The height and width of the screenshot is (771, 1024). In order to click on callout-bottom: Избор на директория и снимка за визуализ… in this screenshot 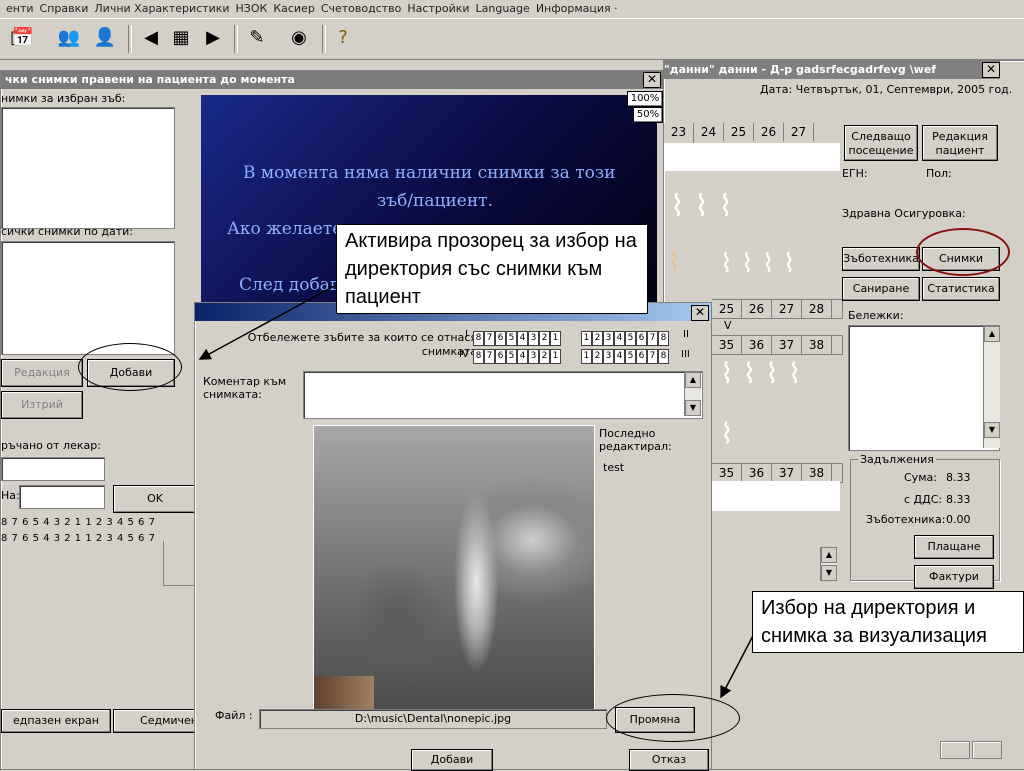, I will do `click(888, 622)`.